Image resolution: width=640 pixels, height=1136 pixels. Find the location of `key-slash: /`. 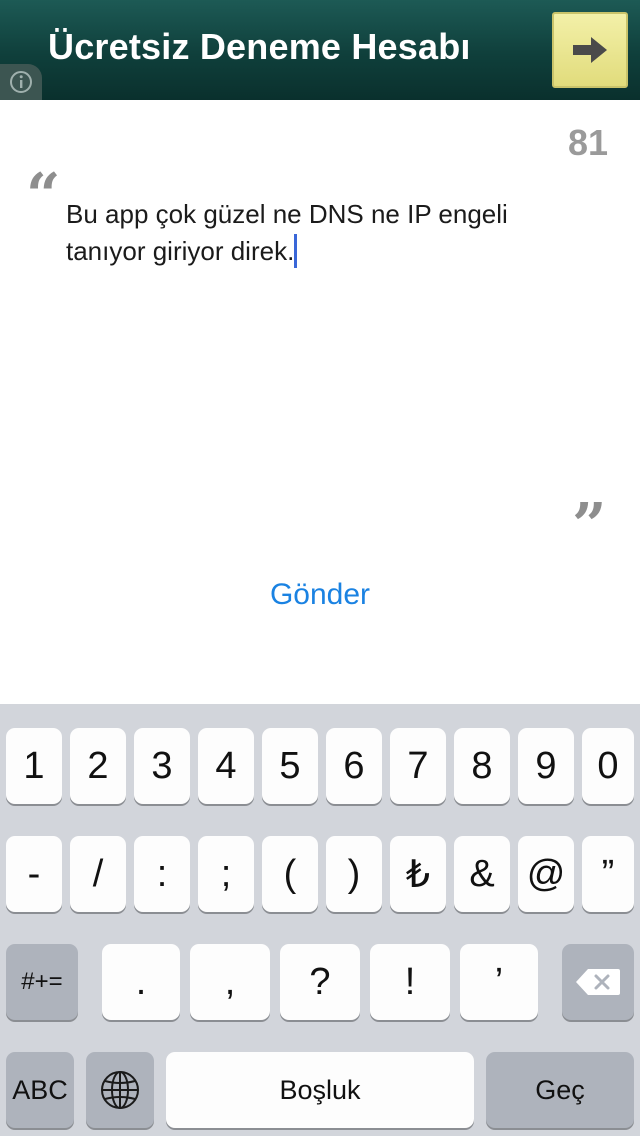

key-slash: / is located at coordinates (98, 874).